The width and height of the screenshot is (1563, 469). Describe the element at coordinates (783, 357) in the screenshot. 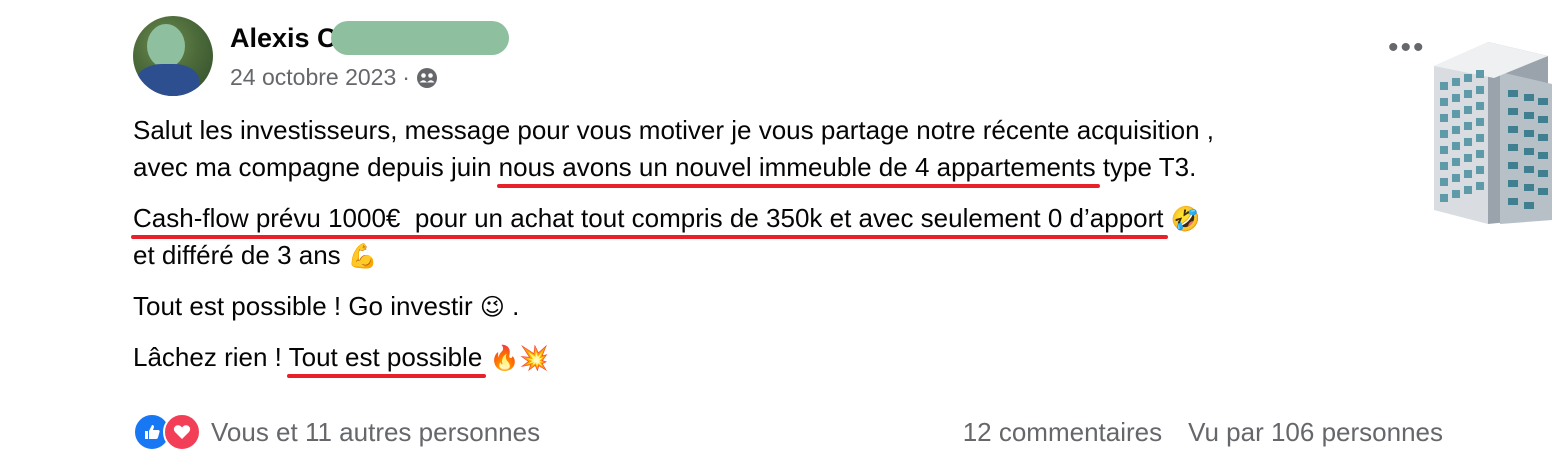

I see `body-line-6: Lâchez rien ! Tout est possible 🔥💥` at that location.